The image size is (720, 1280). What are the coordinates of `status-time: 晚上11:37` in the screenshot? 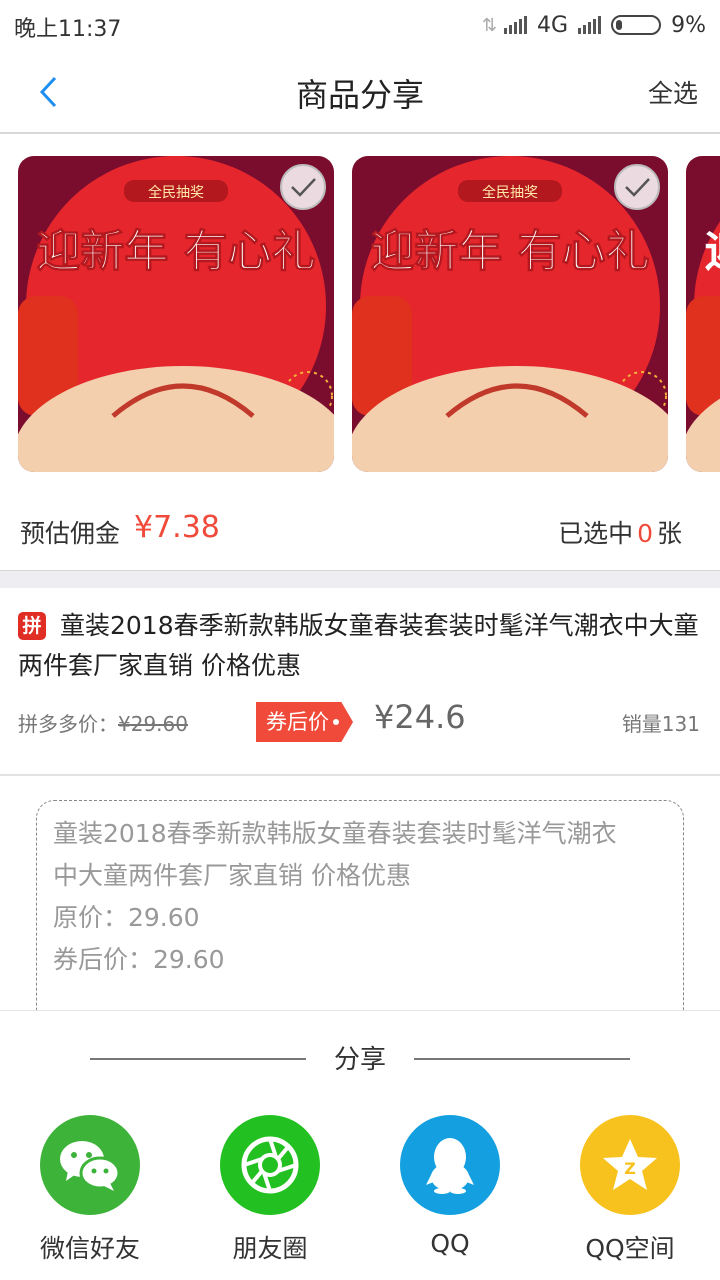 It's located at (68, 29).